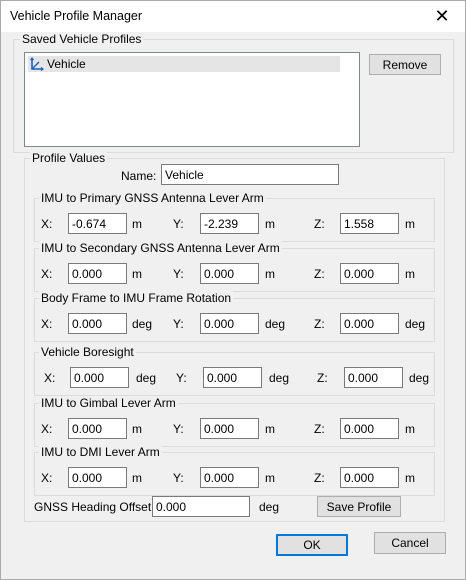  I want to click on close-icon: ✕, so click(442, 16).